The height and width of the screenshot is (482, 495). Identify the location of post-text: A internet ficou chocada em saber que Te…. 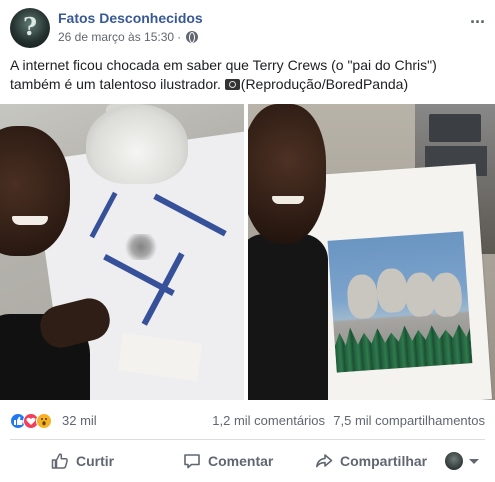
(247, 75).